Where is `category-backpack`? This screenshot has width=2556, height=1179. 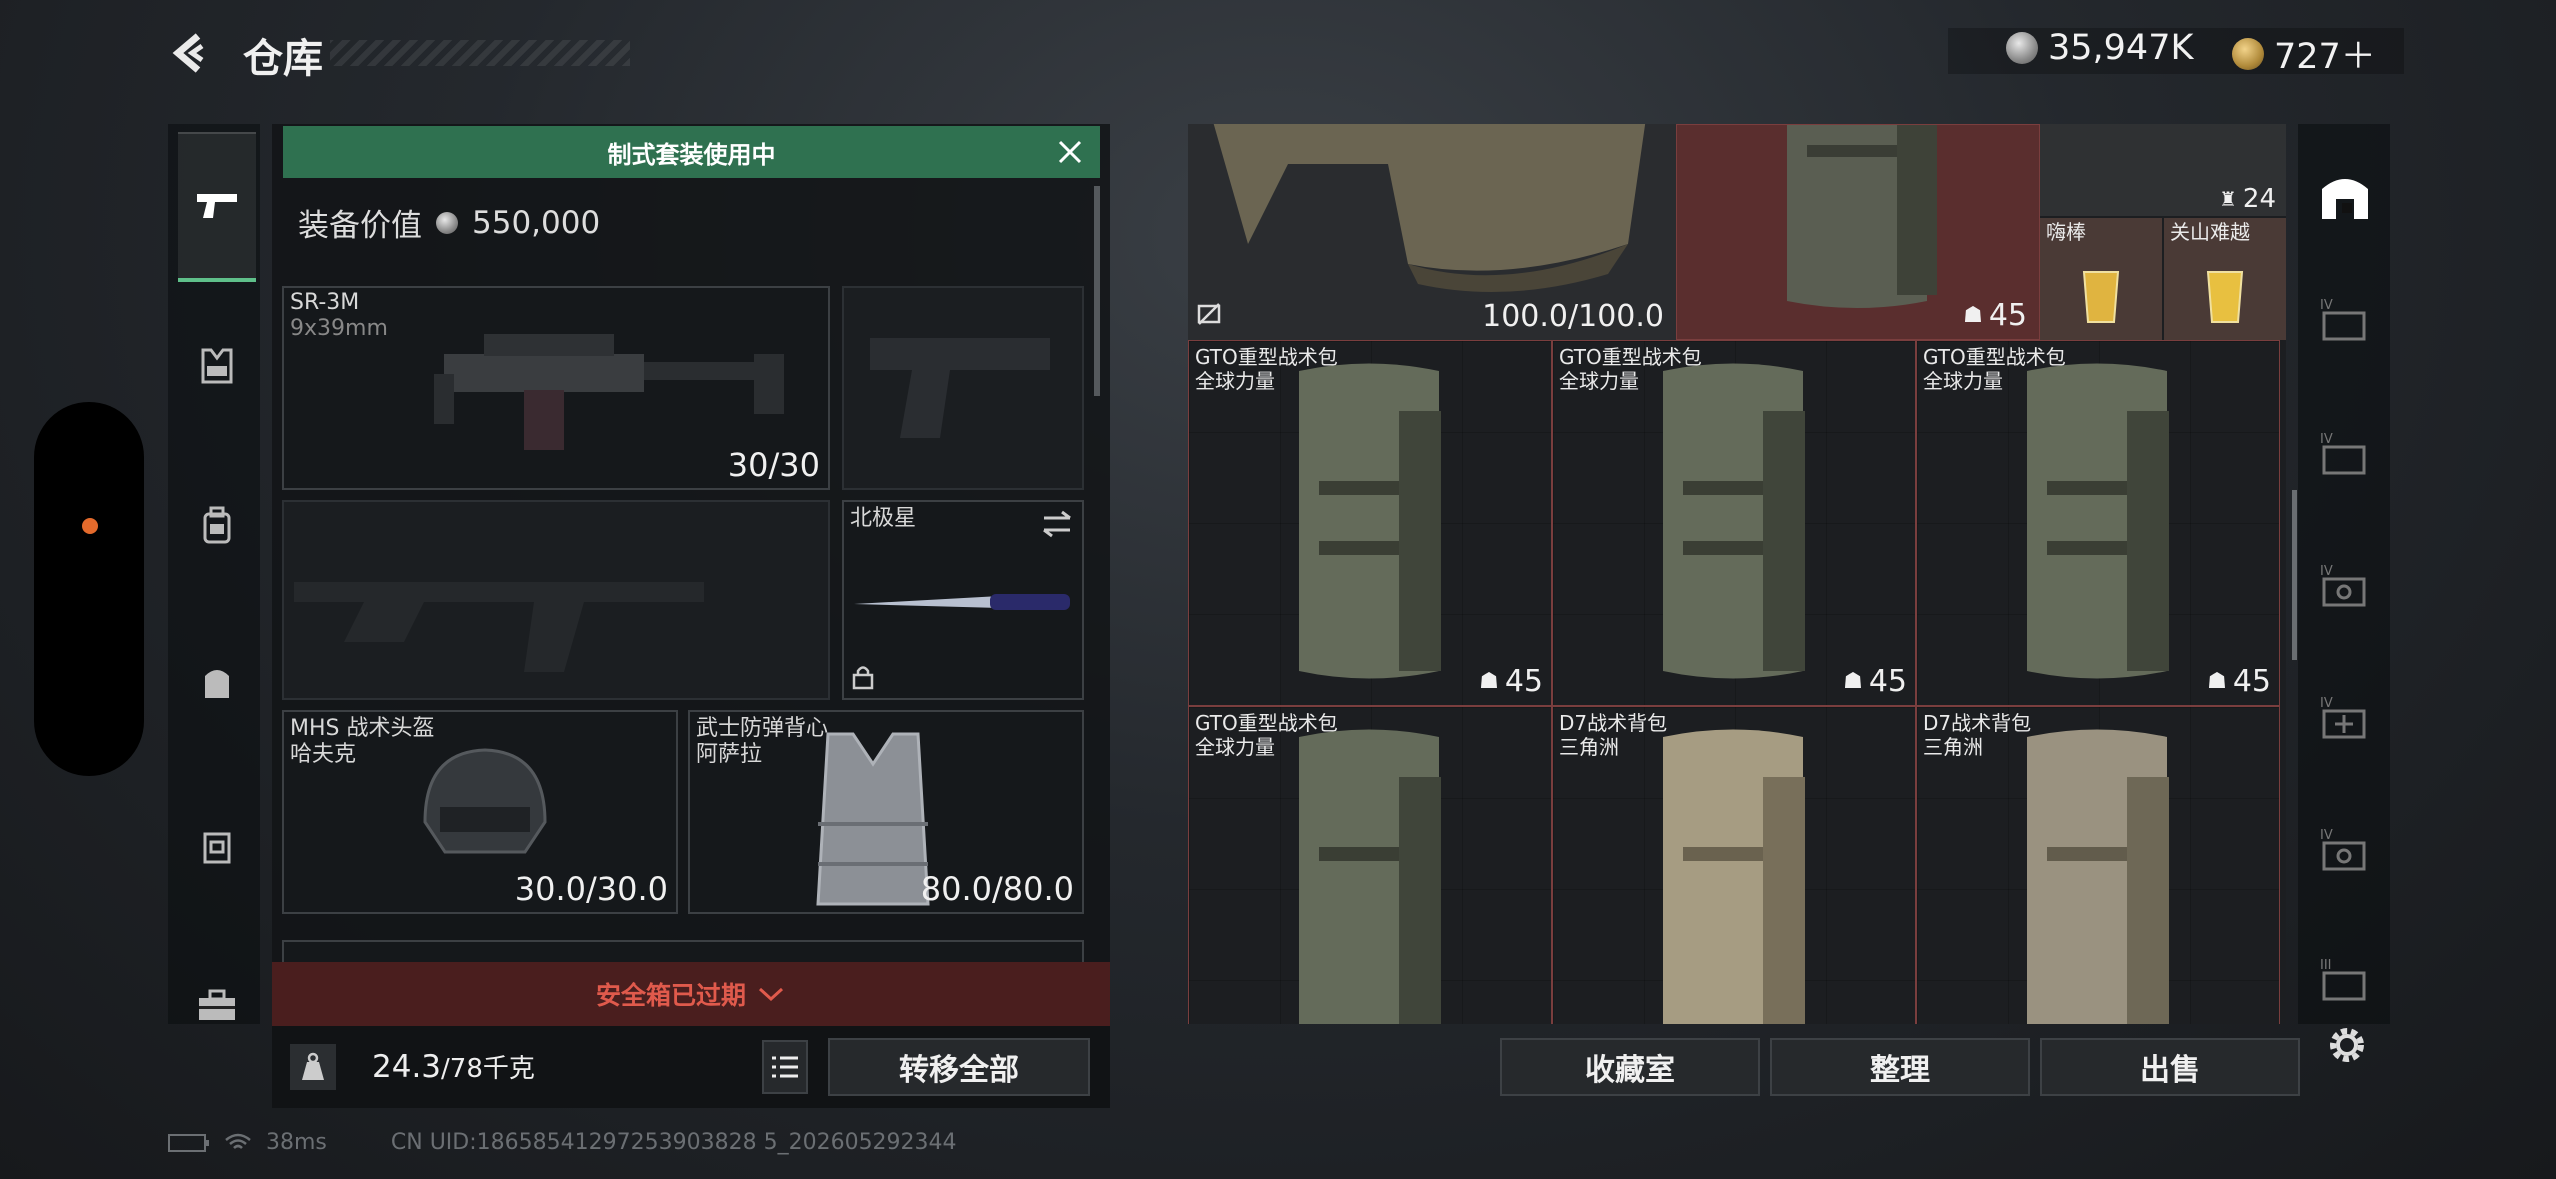
category-backpack is located at coordinates (217, 526).